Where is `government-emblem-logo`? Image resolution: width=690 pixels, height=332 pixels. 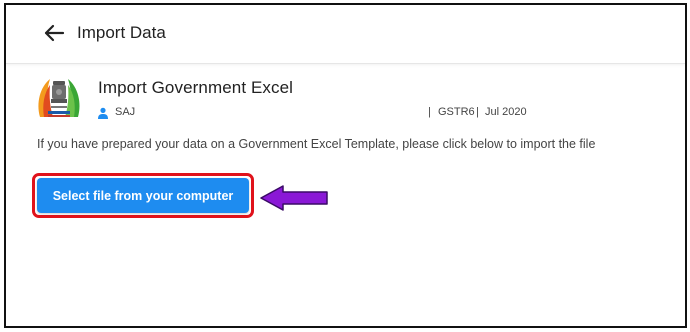 government-emblem-logo is located at coordinates (59, 98).